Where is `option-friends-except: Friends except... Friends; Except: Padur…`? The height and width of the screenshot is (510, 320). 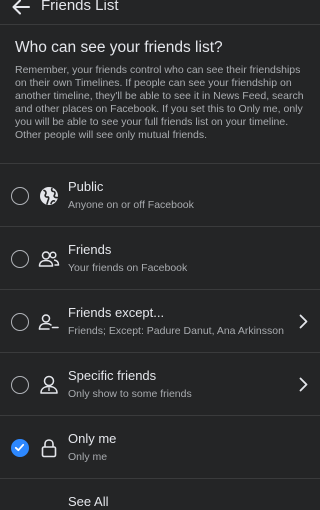 option-friends-except: Friends except... Friends; Except: Padur… is located at coordinates (160, 321).